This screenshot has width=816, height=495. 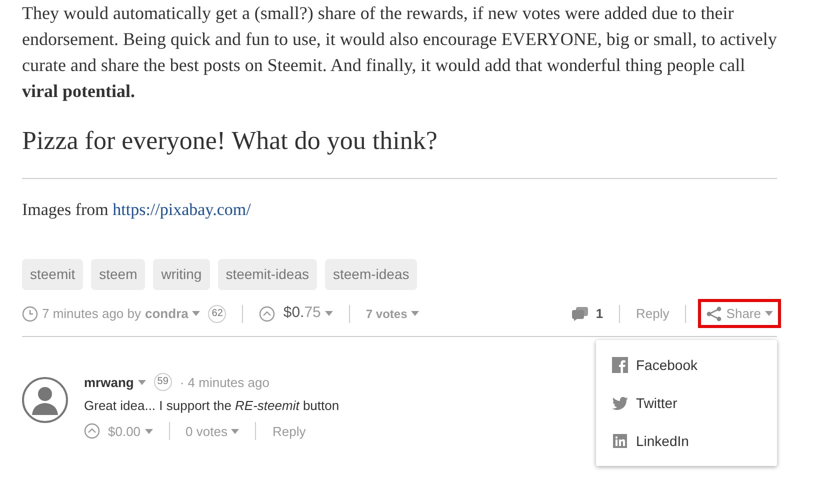 I want to click on credit-link: https://pixabay.com/, so click(x=181, y=209).